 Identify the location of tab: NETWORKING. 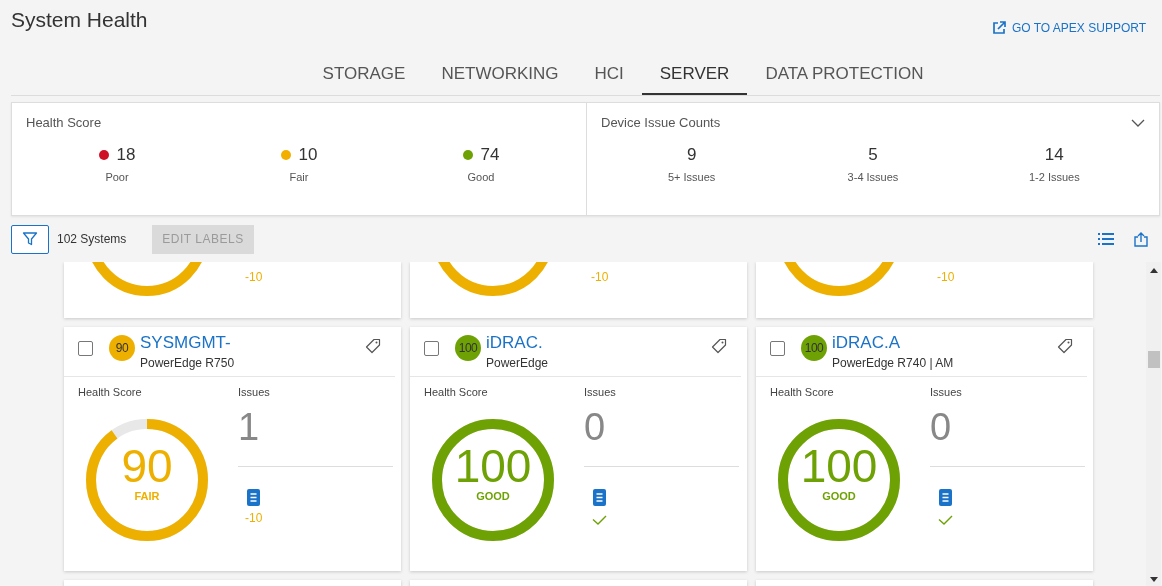
(500, 79).